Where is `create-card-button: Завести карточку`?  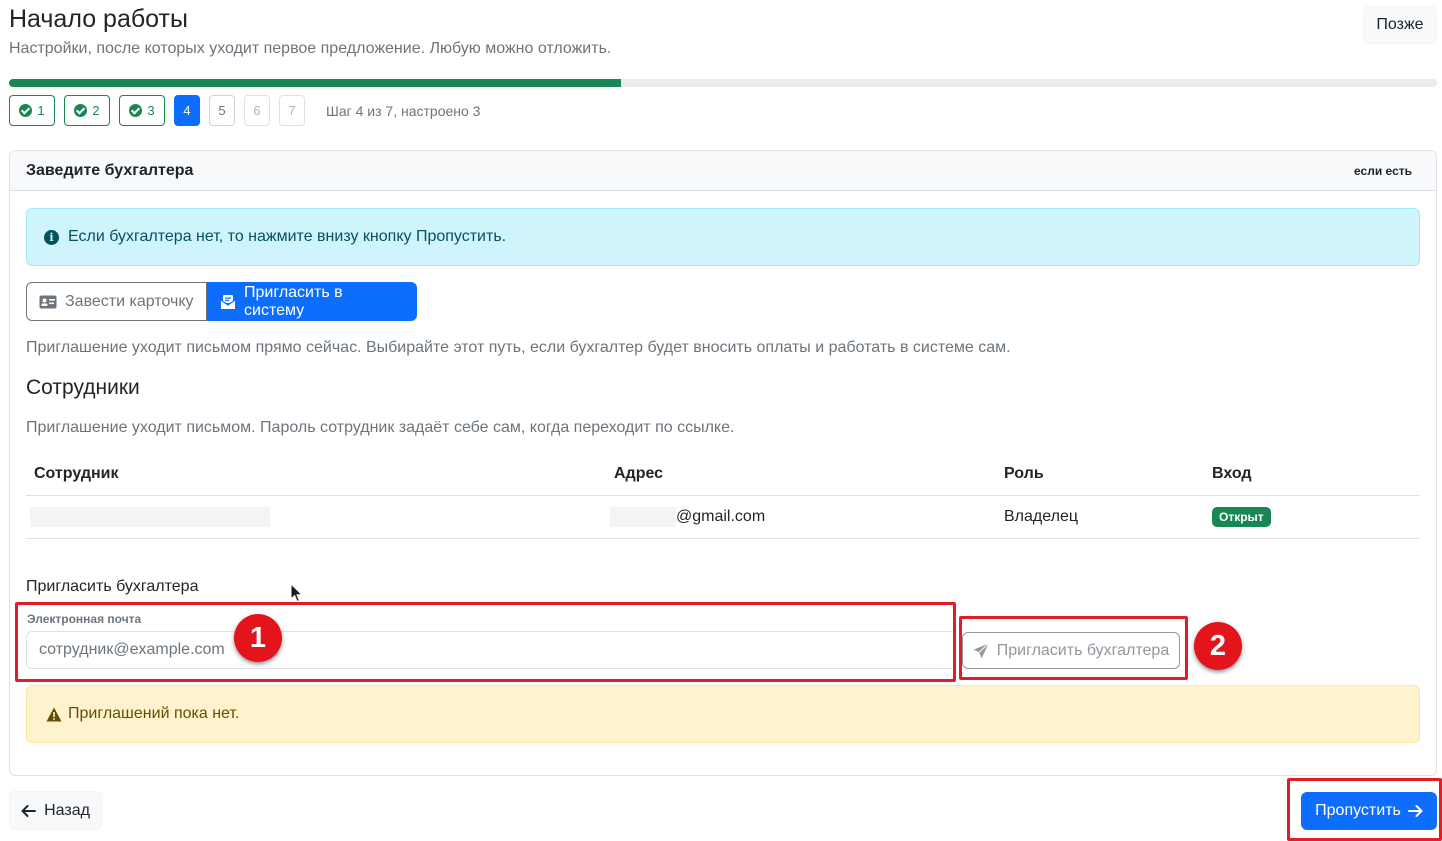 create-card-button: Завести карточку is located at coordinates (116, 301).